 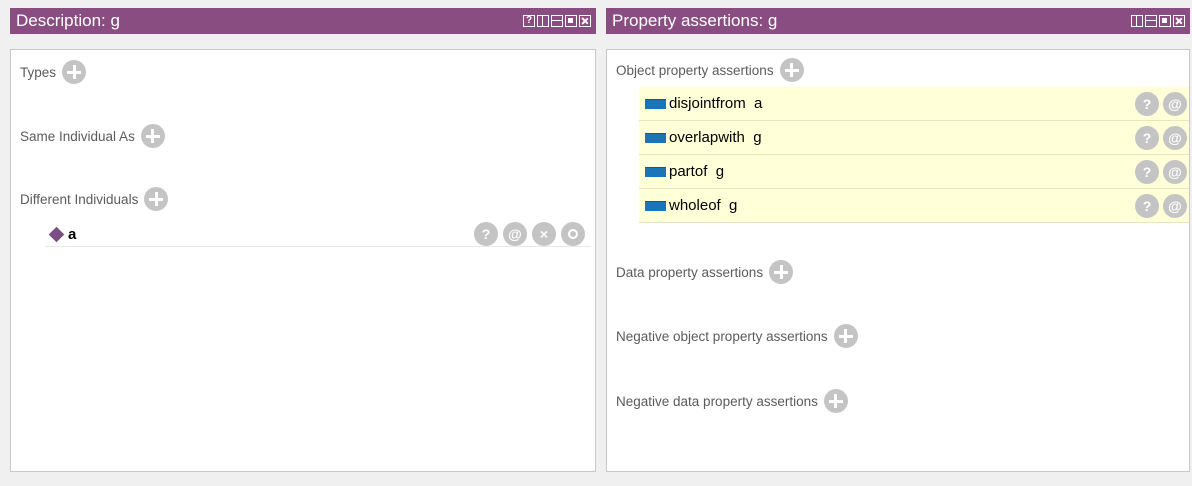 What do you see at coordinates (697, 171) in the screenshot?
I see `assertion-text: partof g` at bounding box center [697, 171].